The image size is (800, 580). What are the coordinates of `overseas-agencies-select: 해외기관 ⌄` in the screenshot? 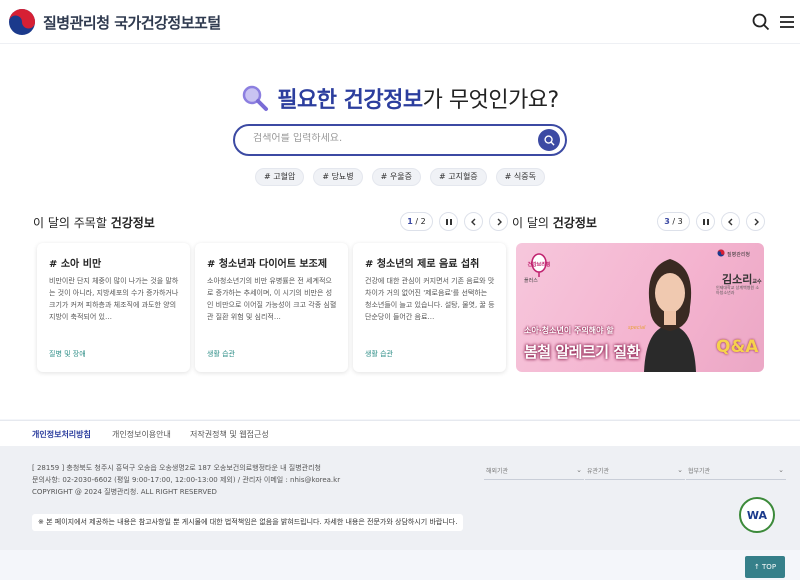 It's located at (534, 473).